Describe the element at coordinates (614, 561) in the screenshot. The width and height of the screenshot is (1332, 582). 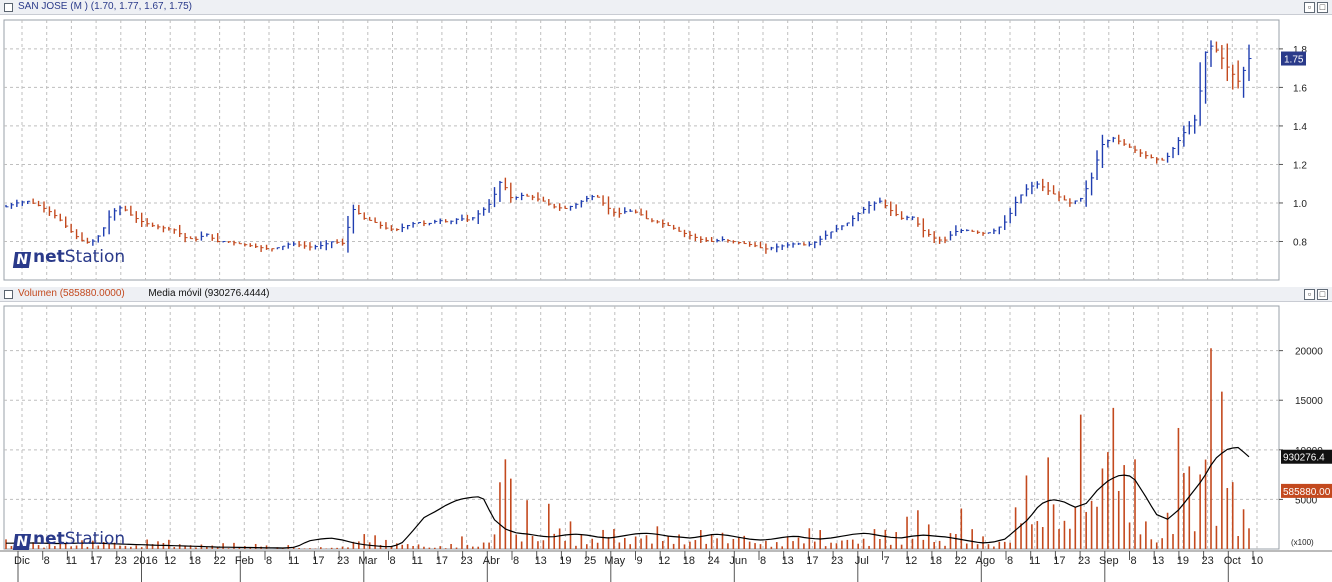
I see `x-tick-label: May` at that location.